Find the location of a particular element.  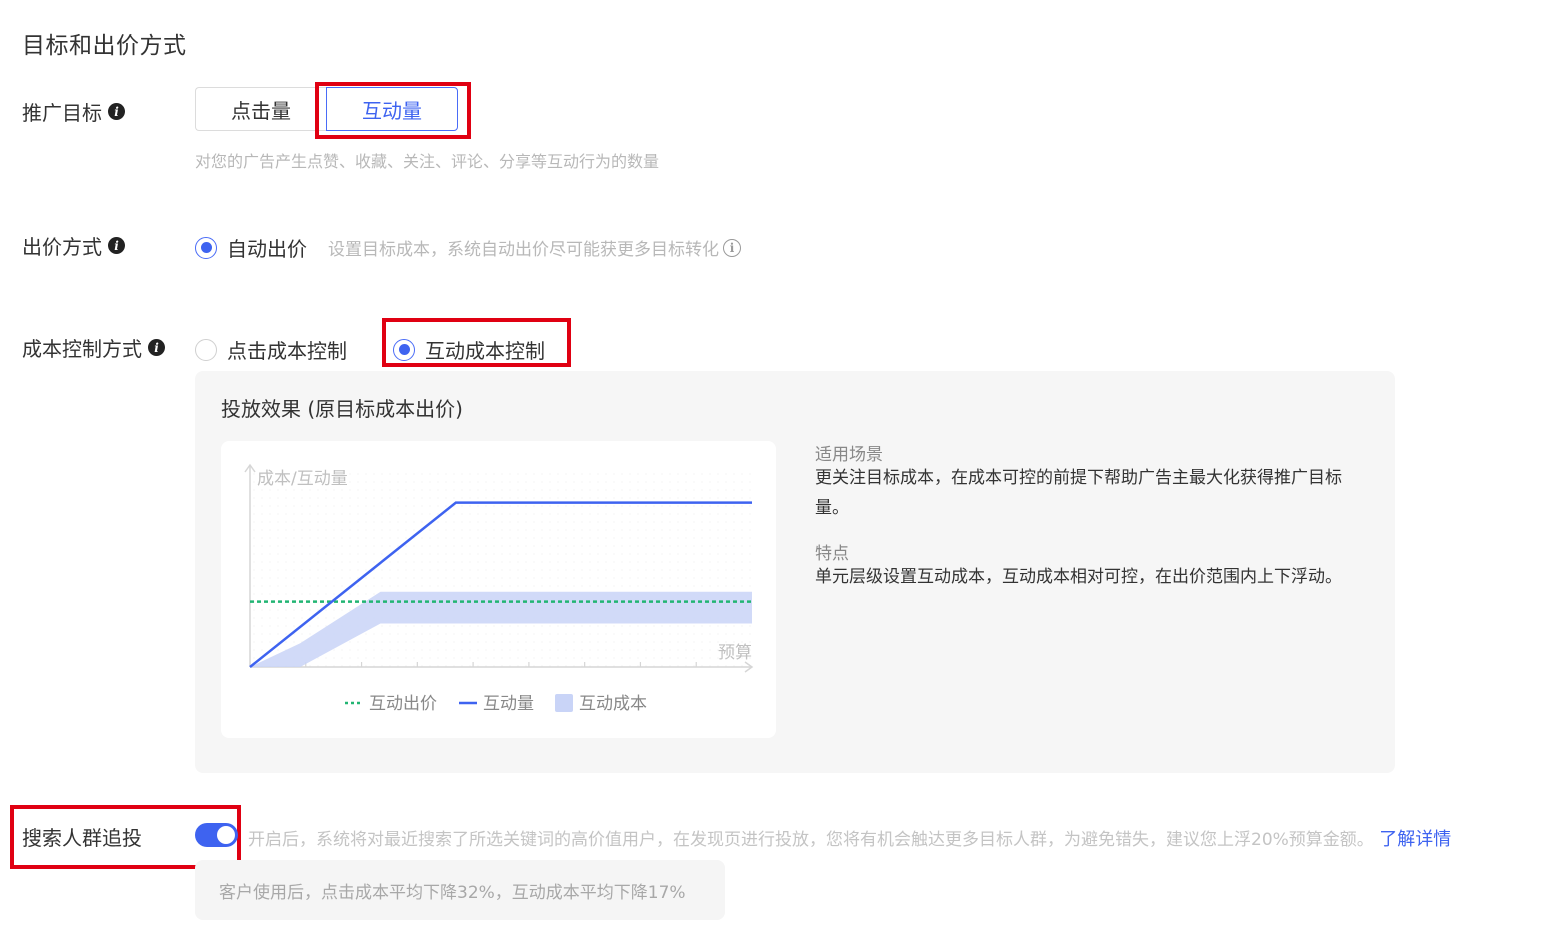

search-retarget-toggle is located at coordinates (216, 835).